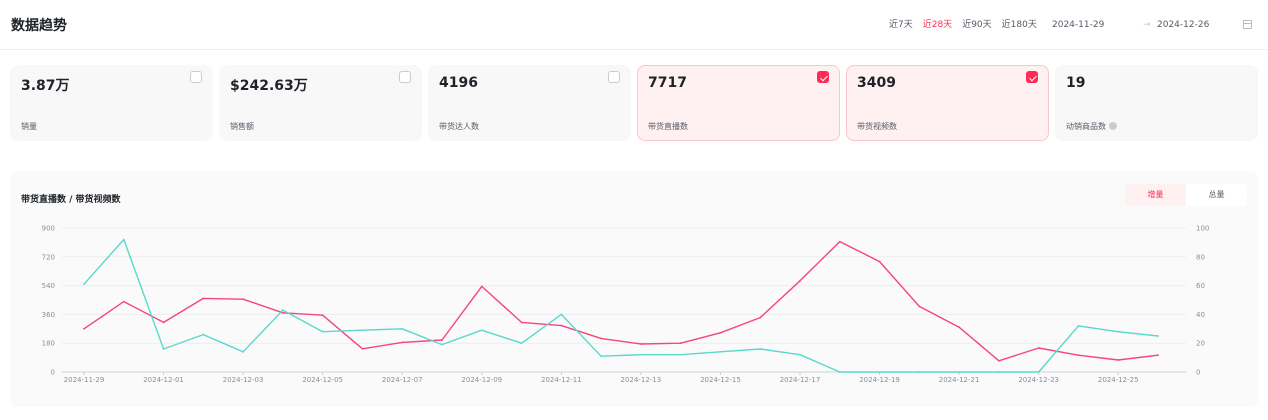  I want to click on metric-value: 19, so click(1076, 83).